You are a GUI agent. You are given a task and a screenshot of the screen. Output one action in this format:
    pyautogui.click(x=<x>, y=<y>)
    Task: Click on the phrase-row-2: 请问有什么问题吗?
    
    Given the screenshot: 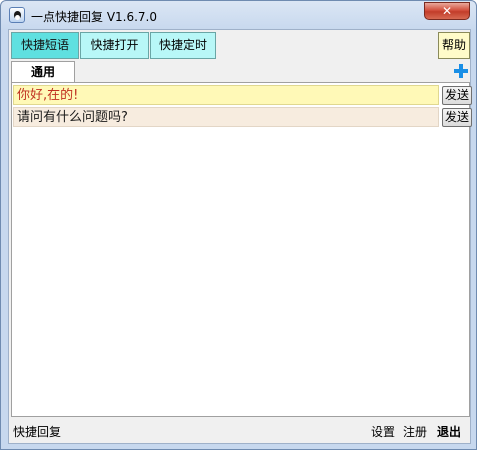 What is the action you would take?
    pyautogui.click(x=226, y=117)
    